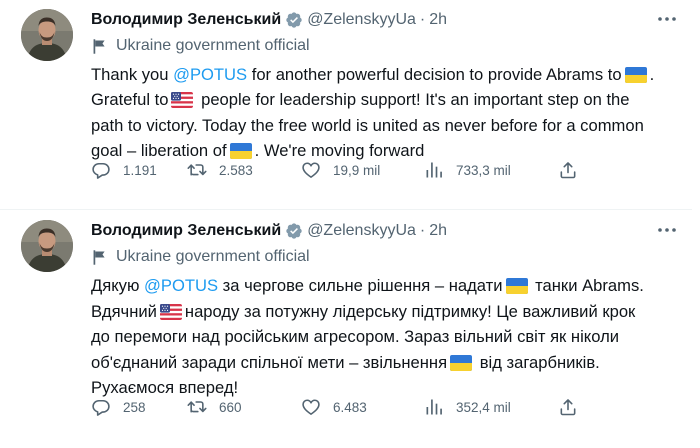 The image size is (700, 448). Describe the element at coordinates (134, 407) in the screenshot. I see `reply-count: 258` at that location.